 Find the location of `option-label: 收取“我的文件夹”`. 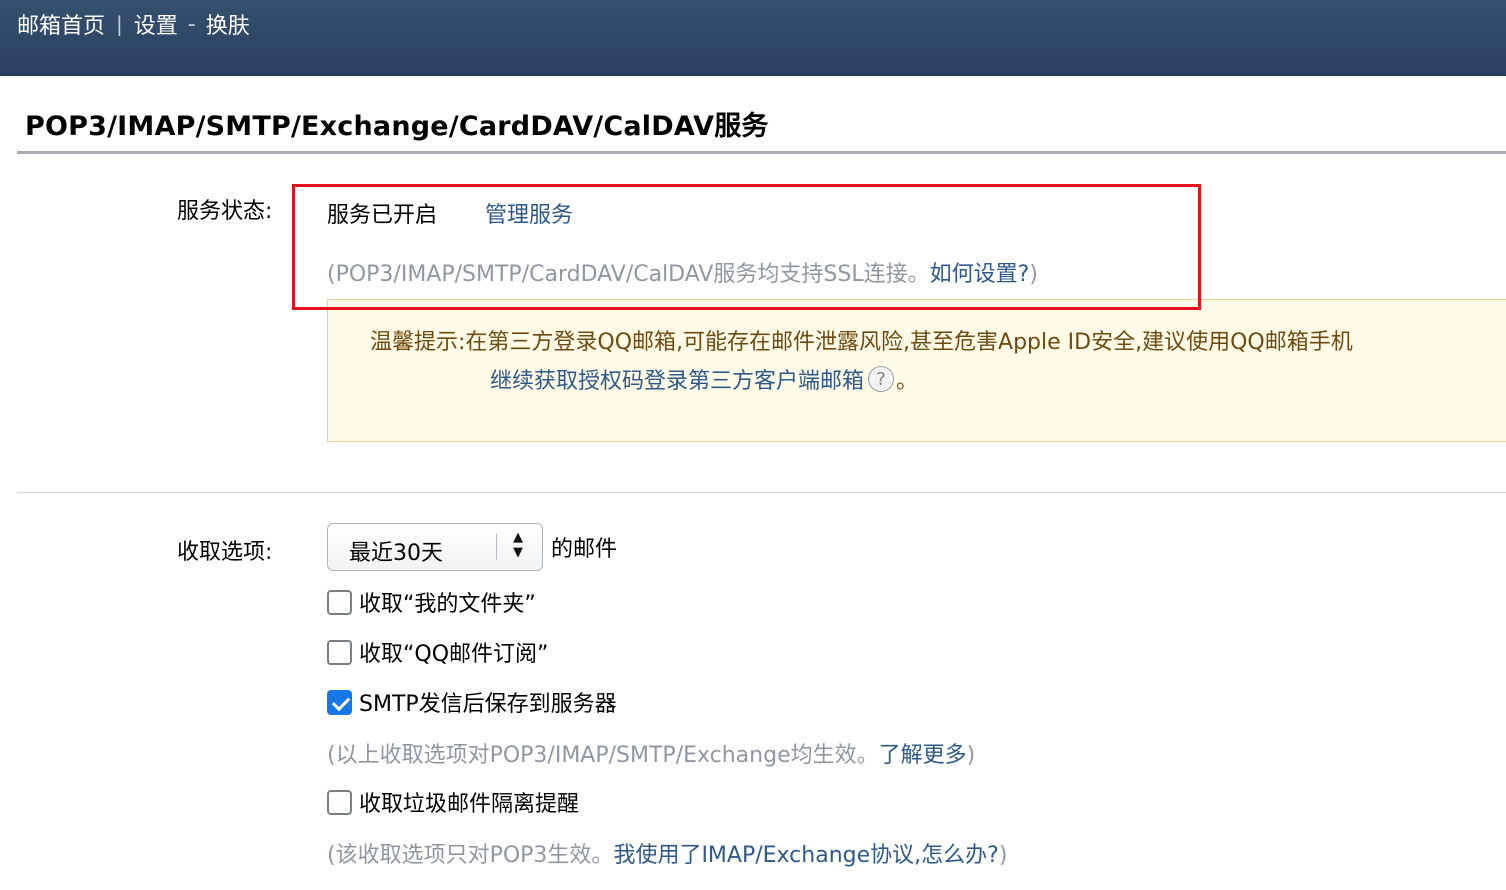

option-label: 收取“我的文件夹” is located at coordinates (447, 604).